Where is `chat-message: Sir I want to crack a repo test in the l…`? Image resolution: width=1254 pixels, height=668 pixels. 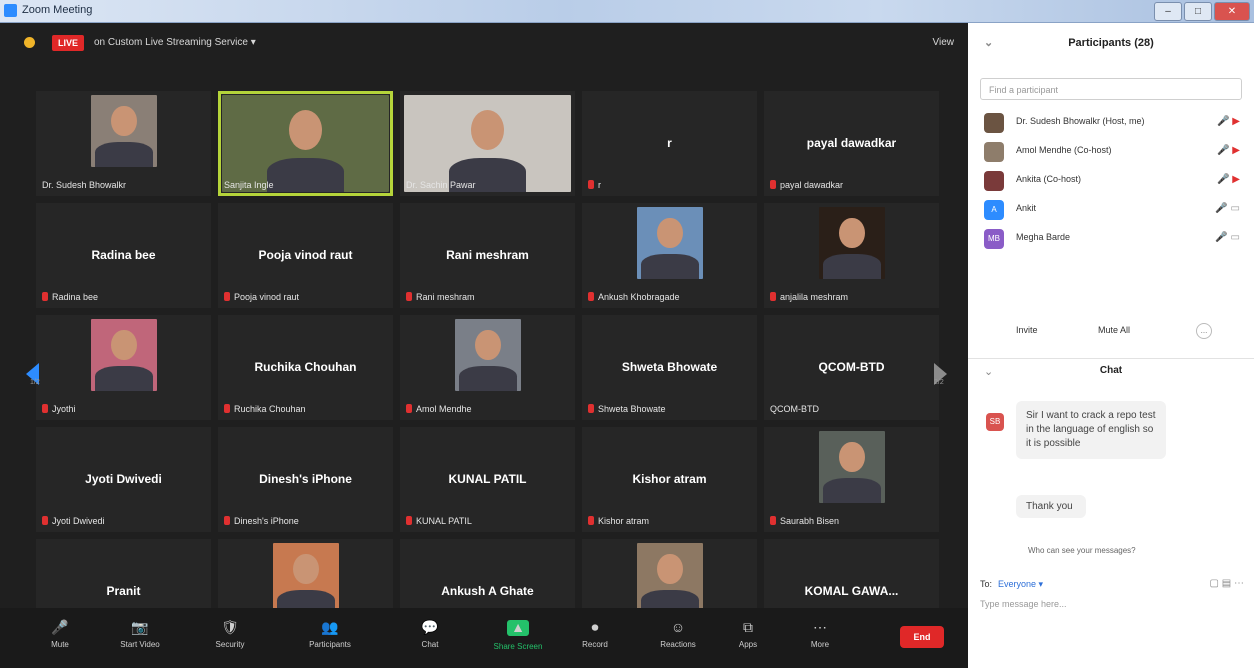
chat-message: Sir I want to crack a repo test in the l… is located at coordinates (1091, 430).